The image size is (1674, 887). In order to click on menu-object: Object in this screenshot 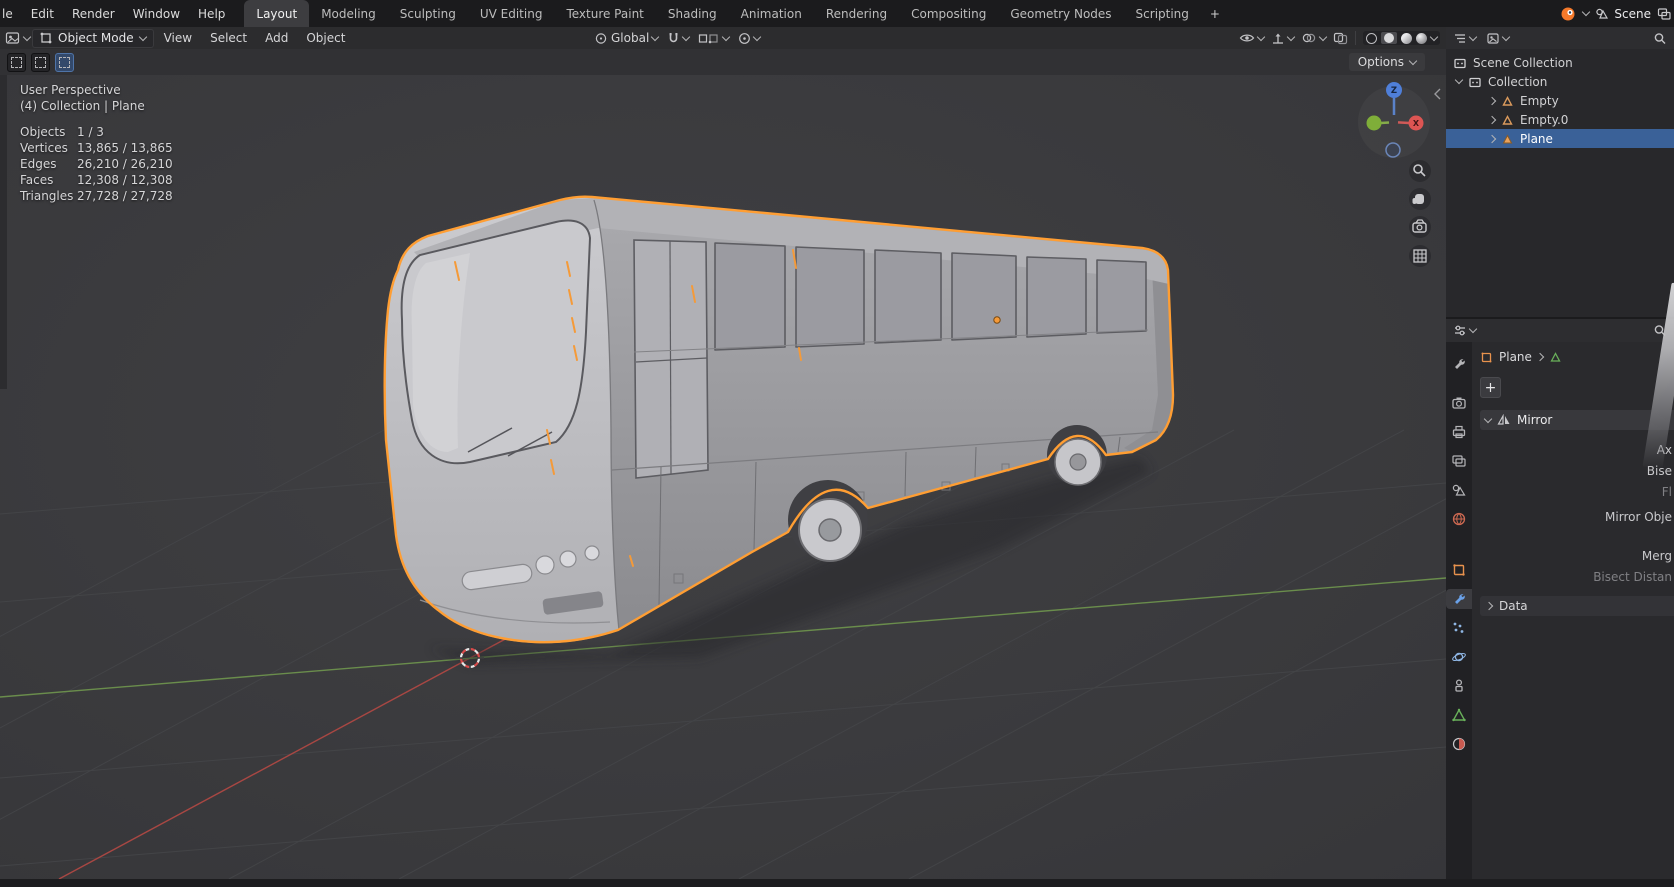, I will do `click(325, 38)`.